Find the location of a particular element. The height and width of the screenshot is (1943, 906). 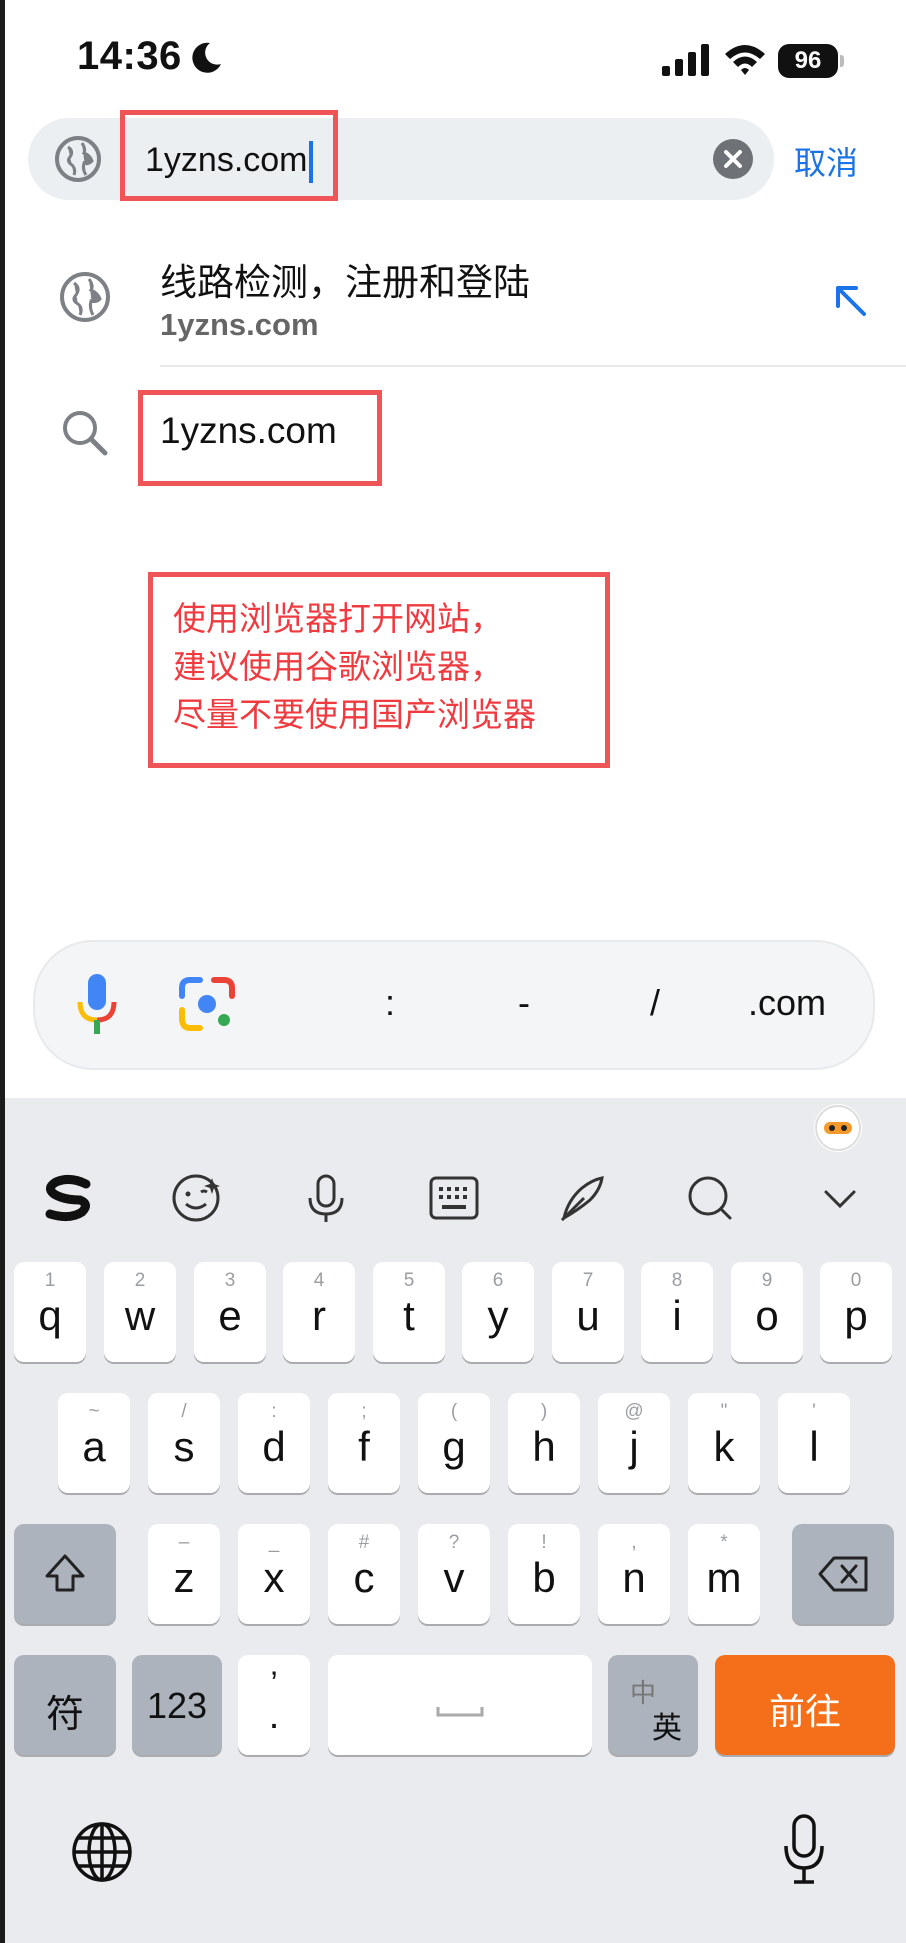

key-k: " k is located at coordinates (724, 1443).